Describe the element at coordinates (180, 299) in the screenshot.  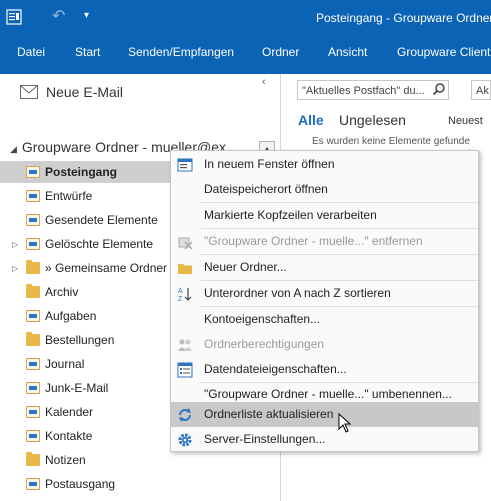
I see `svg-text: Z` at that location.